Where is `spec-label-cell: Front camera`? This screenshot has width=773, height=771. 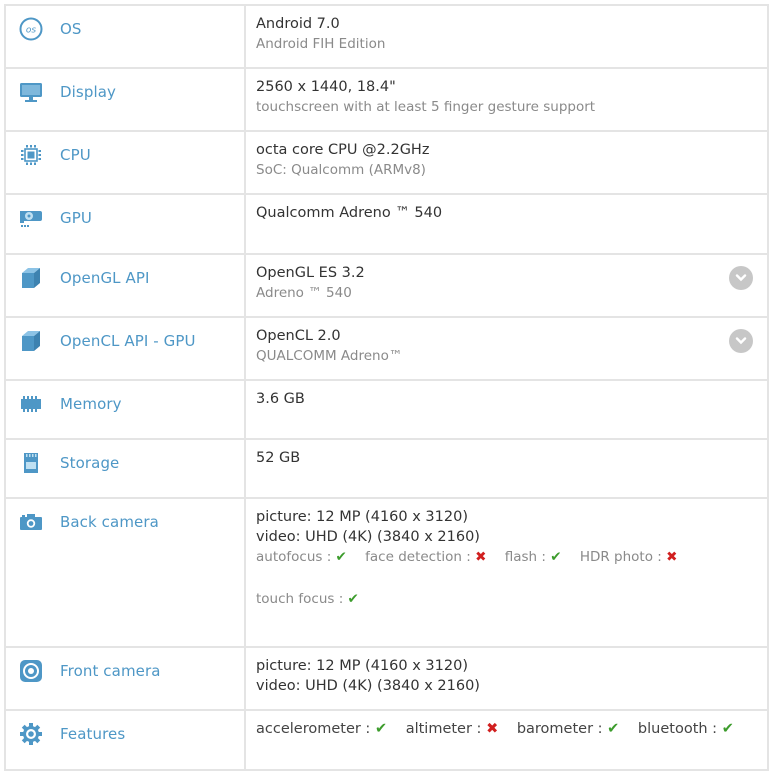
spec-label-cell: Front camera is located at coordinates (125, 678).